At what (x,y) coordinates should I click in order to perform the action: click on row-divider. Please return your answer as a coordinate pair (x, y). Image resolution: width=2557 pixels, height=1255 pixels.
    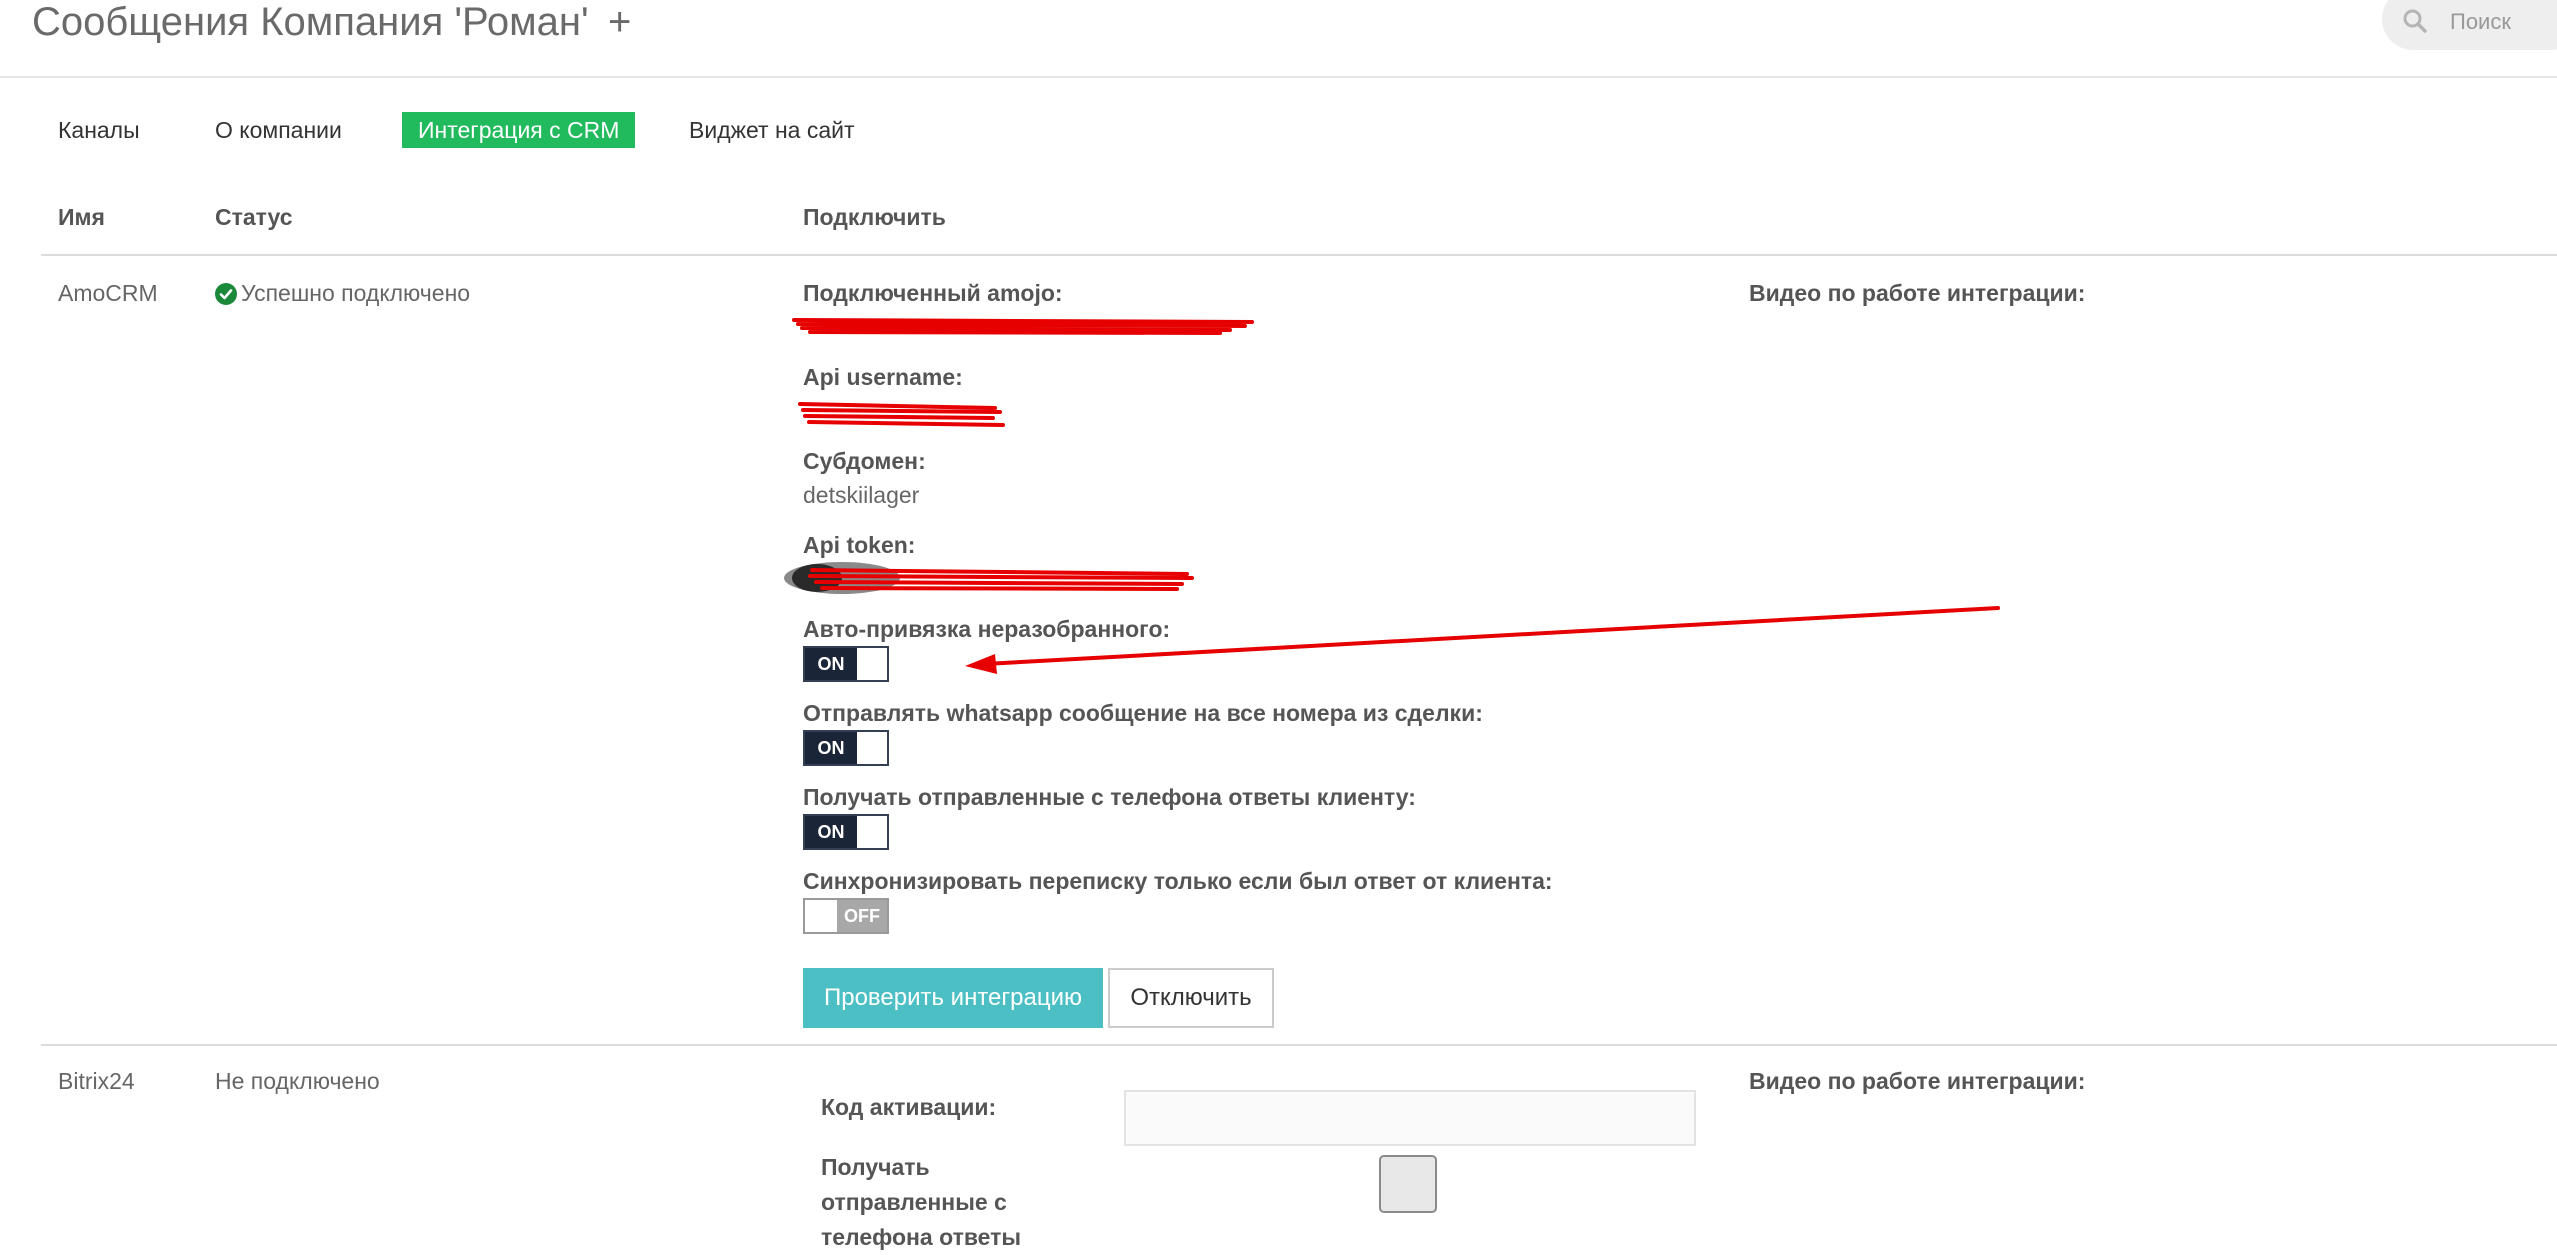
    Looking at the image, I should click on (1299, 1045).